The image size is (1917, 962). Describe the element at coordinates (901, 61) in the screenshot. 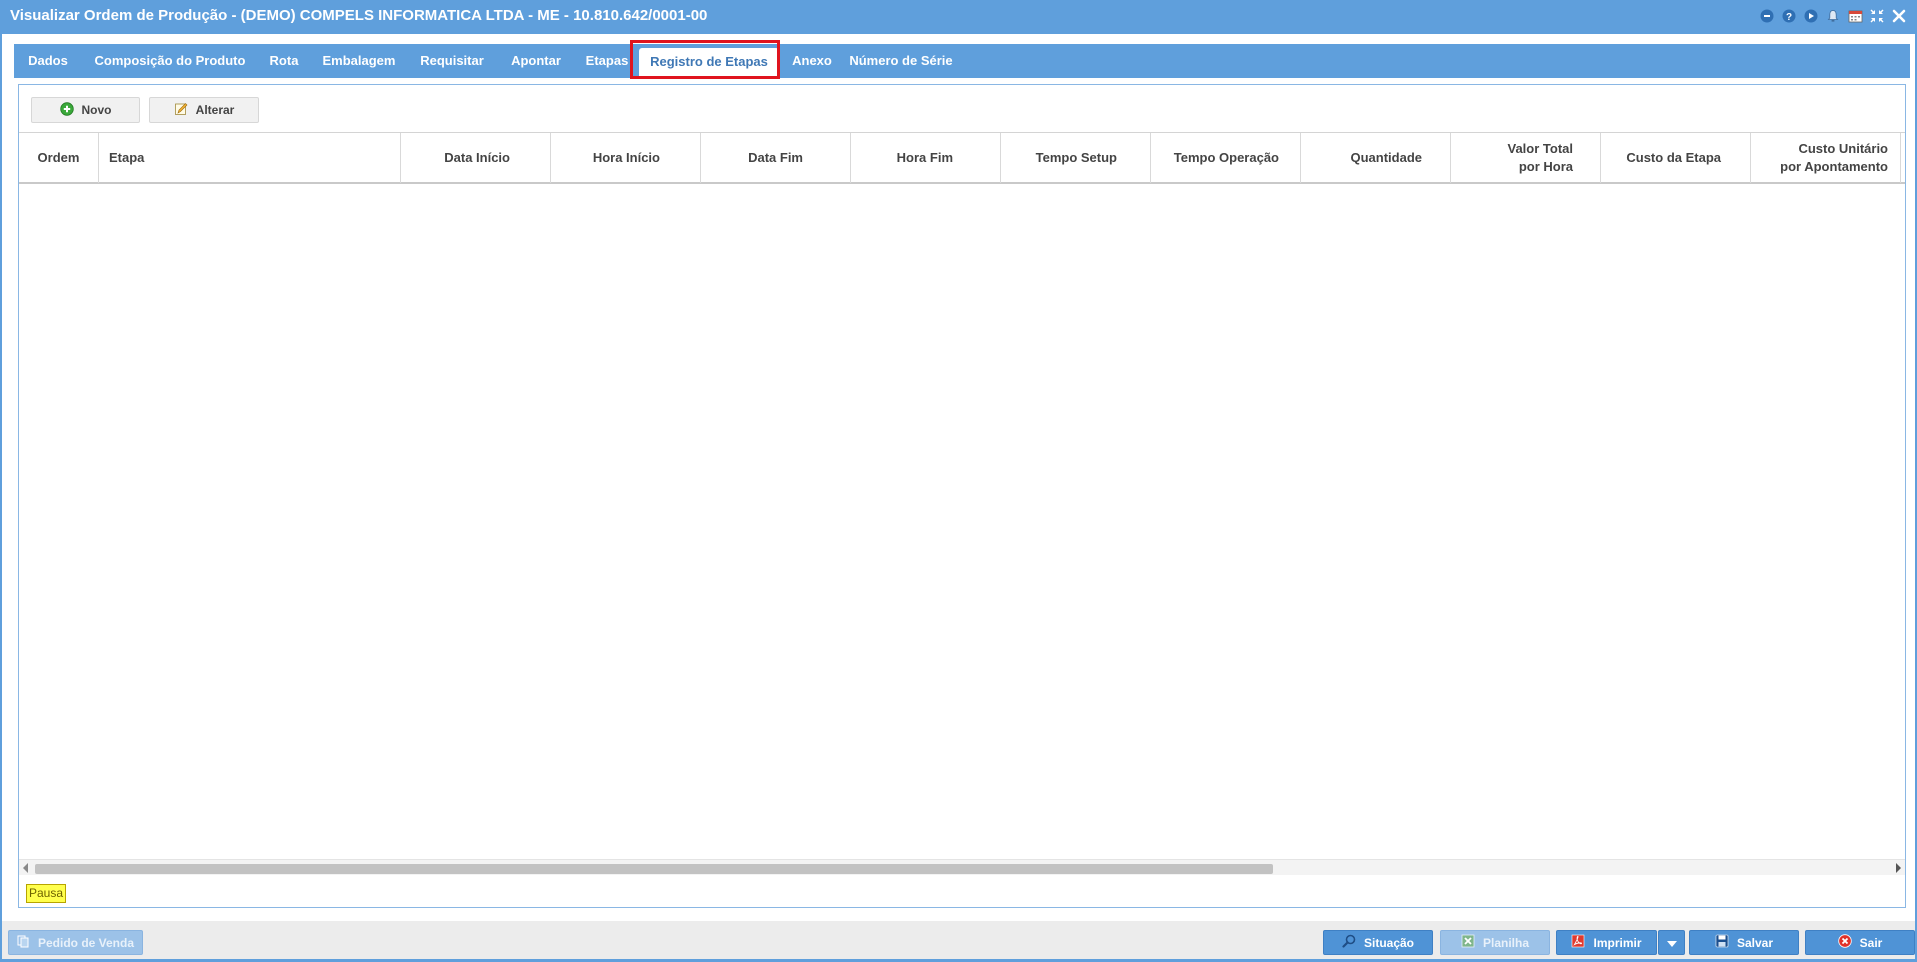

I see `tab-numero-de-serie: Número de Série` at that location.